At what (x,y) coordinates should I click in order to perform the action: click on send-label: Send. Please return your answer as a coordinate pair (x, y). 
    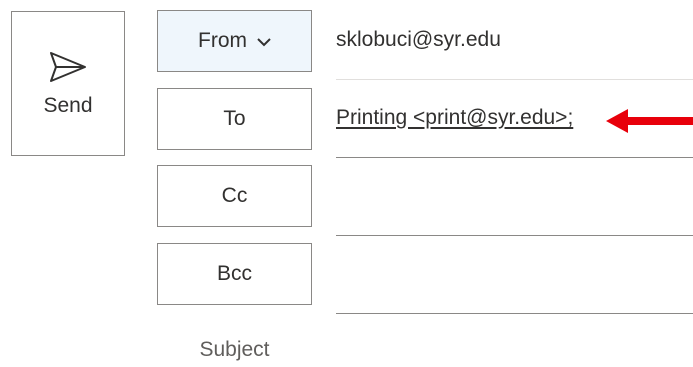
    Looking at the image, I should click on (68, 105).